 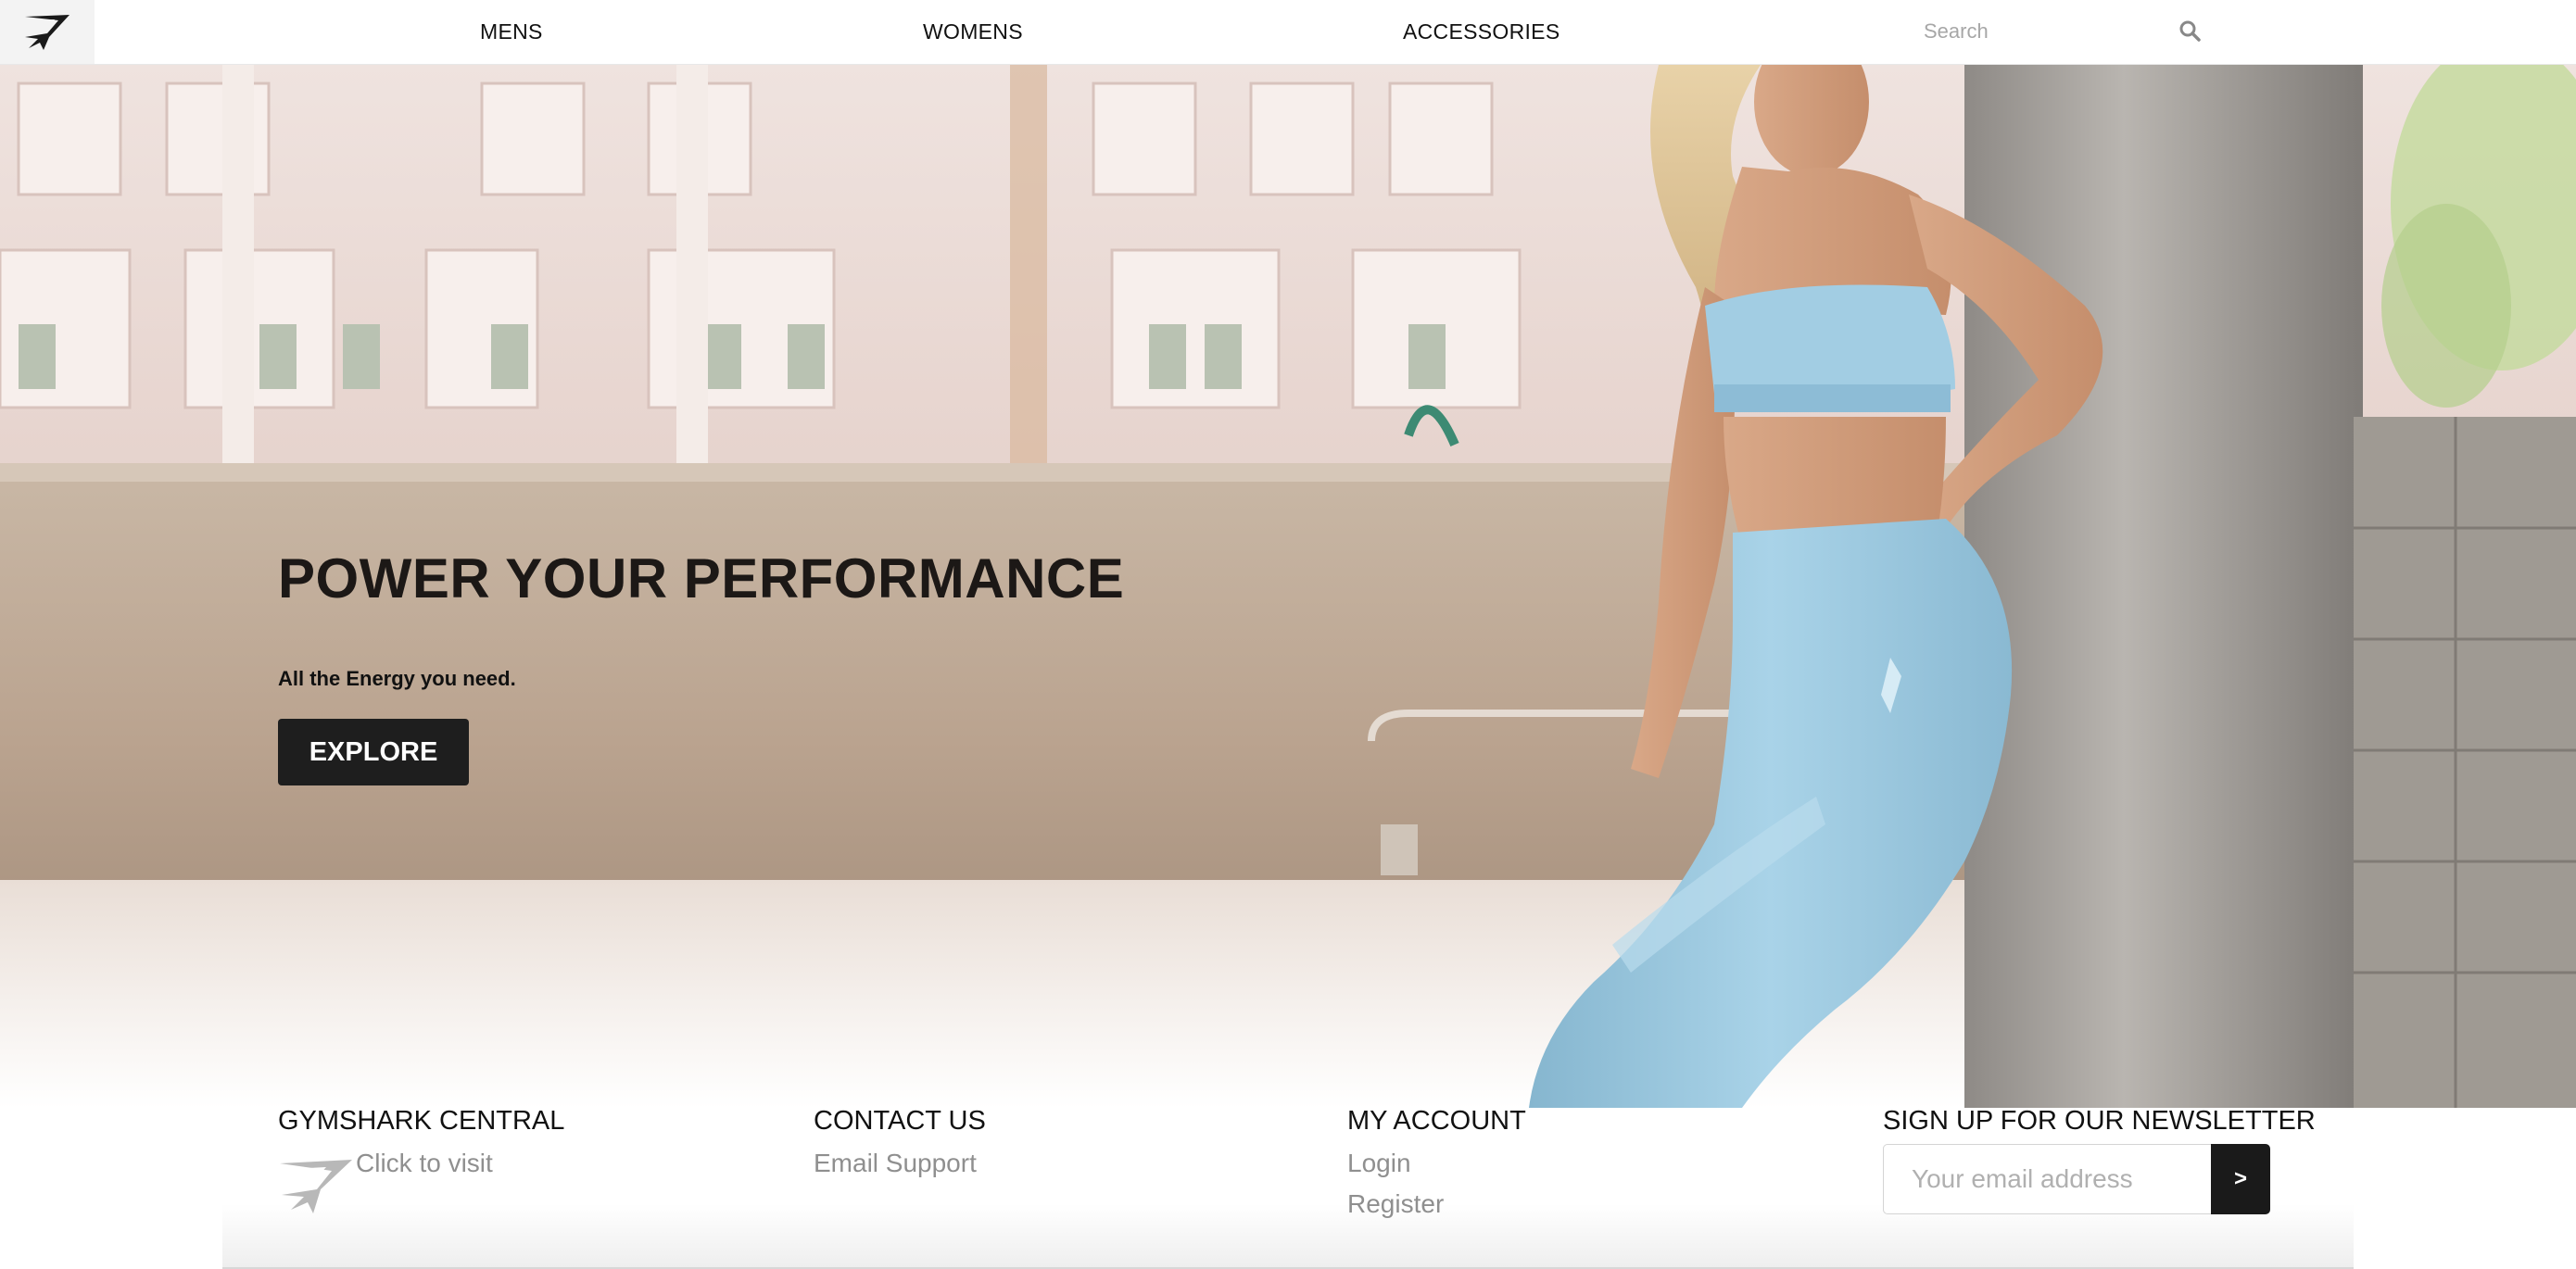 I want to click on nav-link-mens: MENS, so click(x=511, y=31).